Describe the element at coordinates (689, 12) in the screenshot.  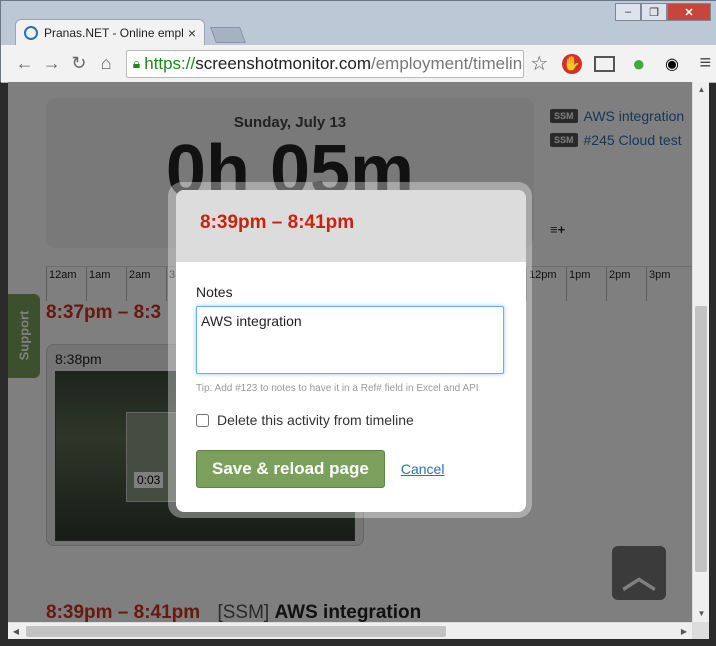
I see `close-window-button: ✕` at that location.